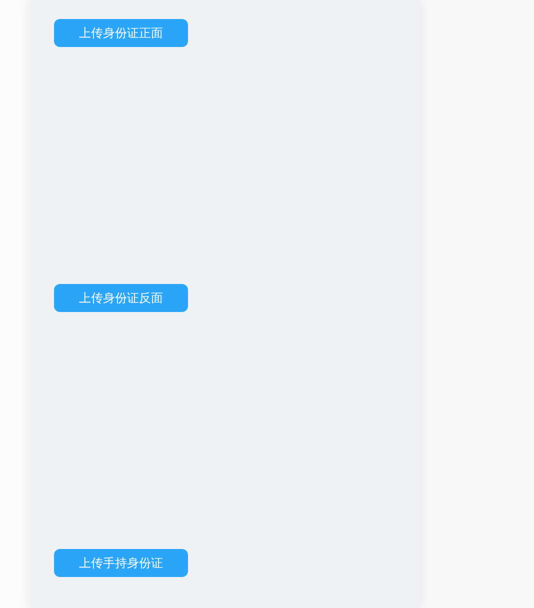 The width and height of the screenshot is (534, 608). Describe the element at coordinates (121, 33) in the screenshot. I see `upload-button: 上传身份证正面` at that location.